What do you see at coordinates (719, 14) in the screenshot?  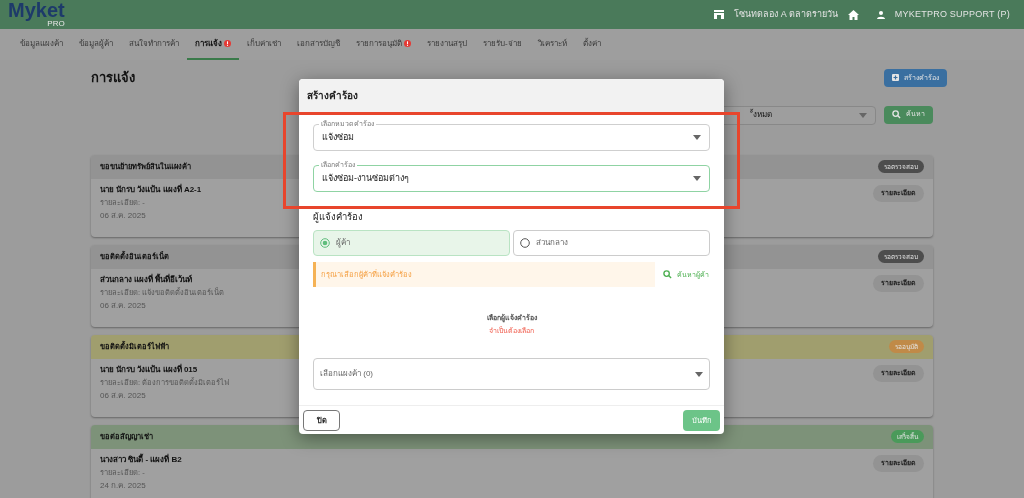 I see `store-icon` at bounding box center [719, 14].